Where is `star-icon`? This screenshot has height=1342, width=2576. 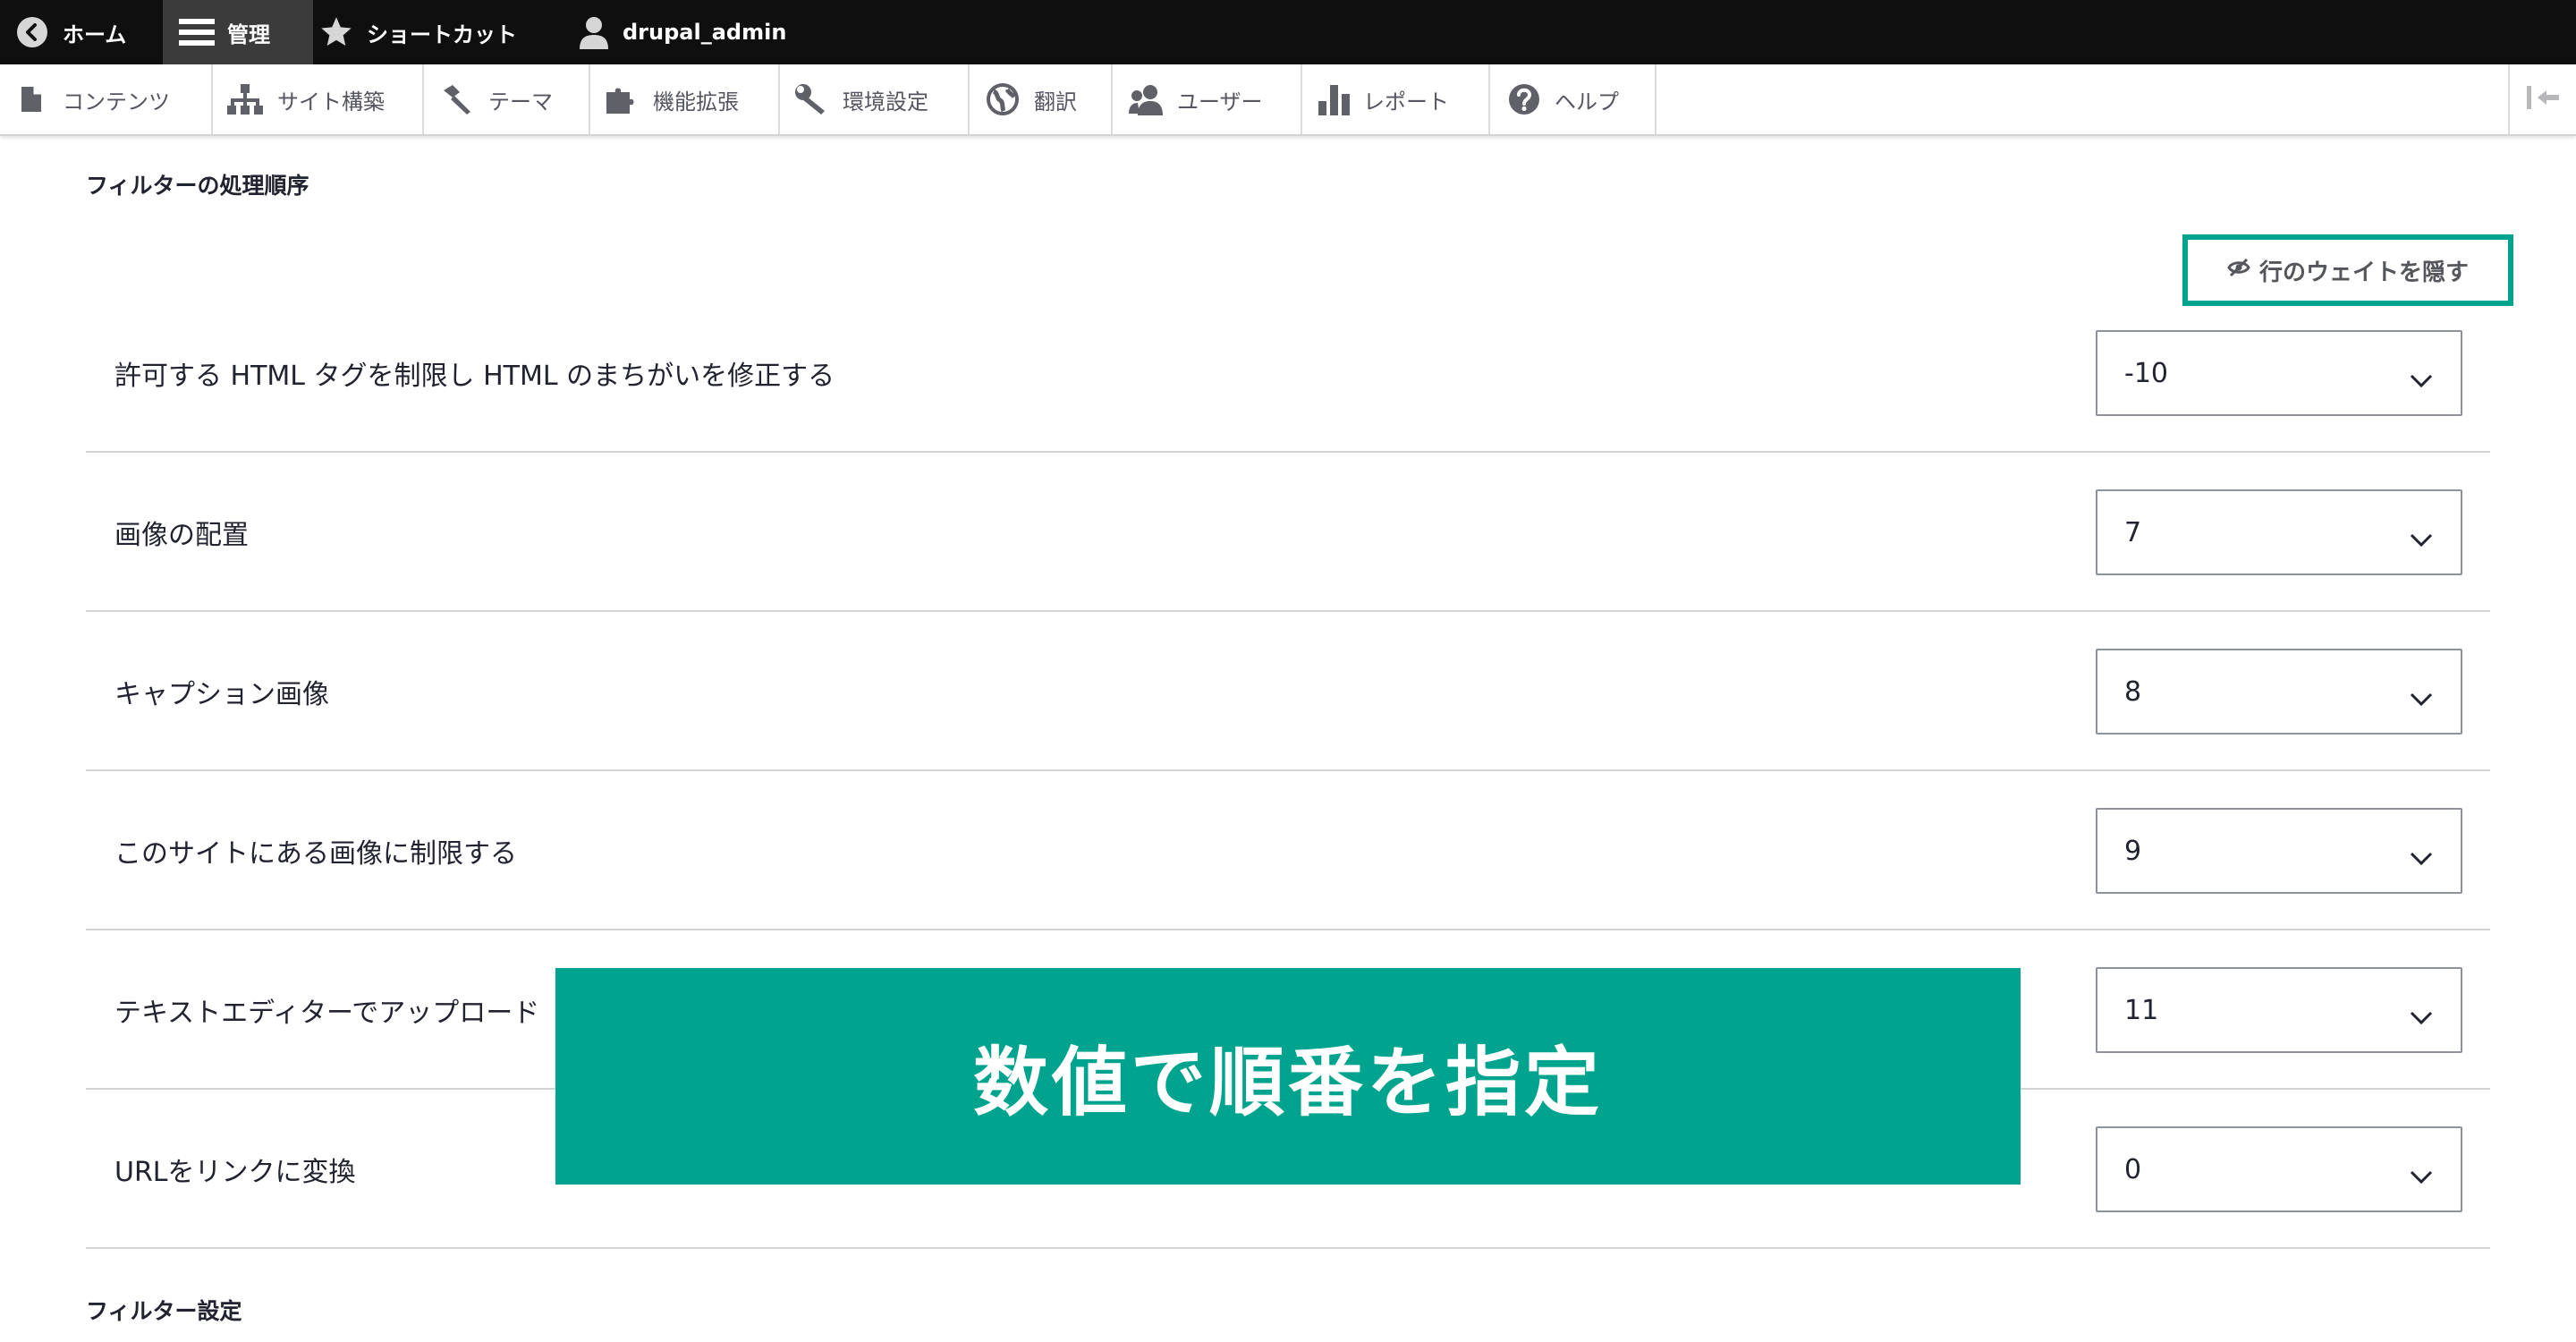
star-icon is located at coordinates (336, 32).